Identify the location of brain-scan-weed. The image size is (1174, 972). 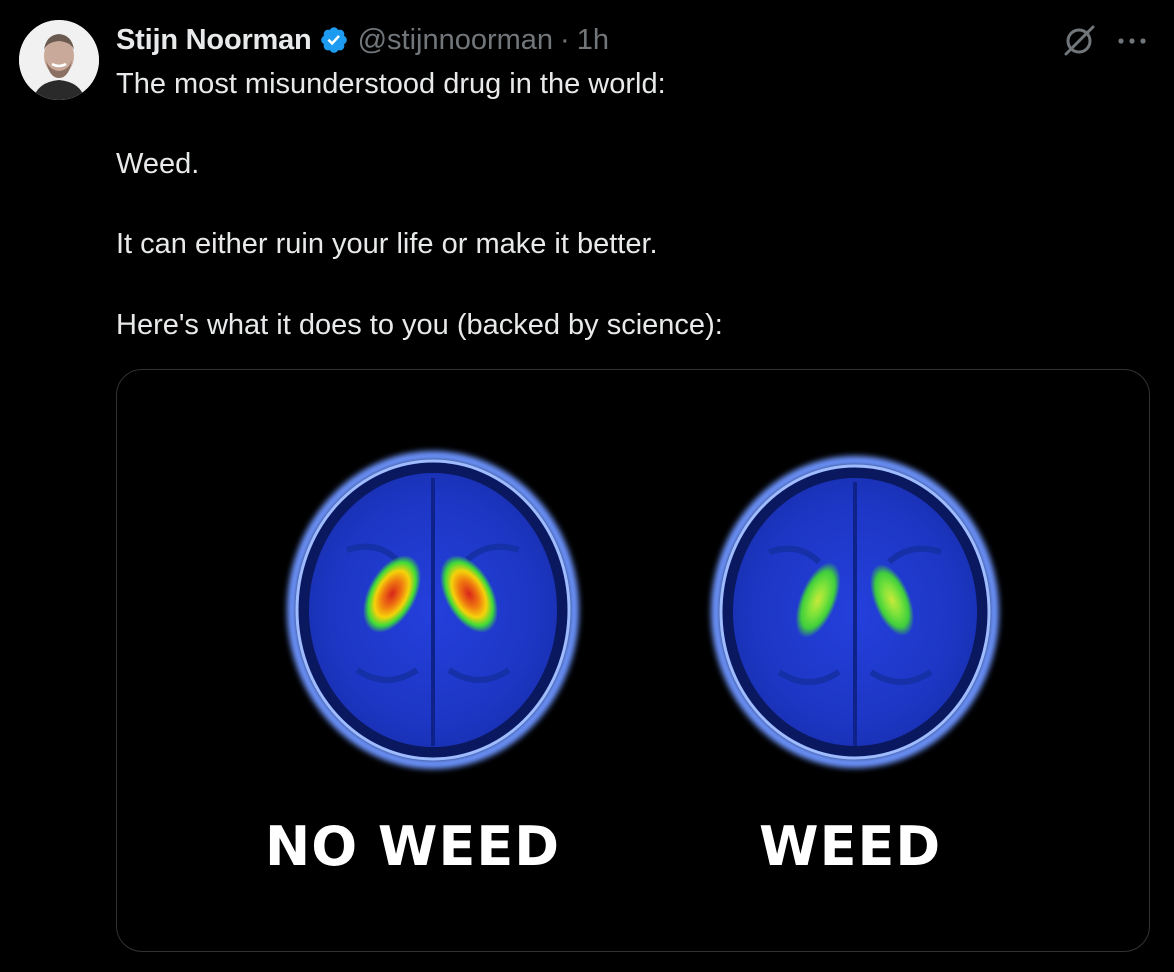
(855, 612).